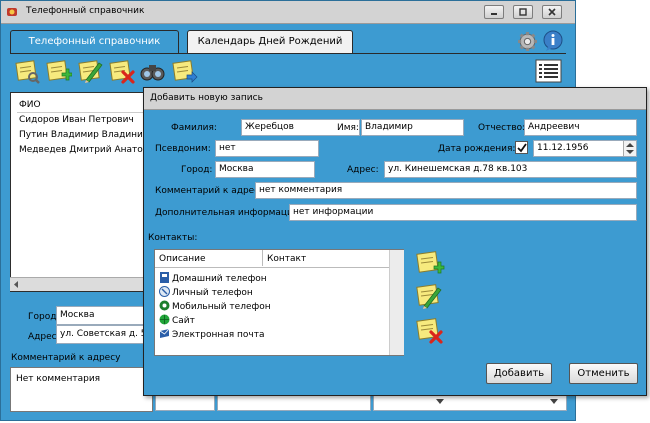 The image size is (650, 423). I want to click on city-label: Город, so click(42, 317).